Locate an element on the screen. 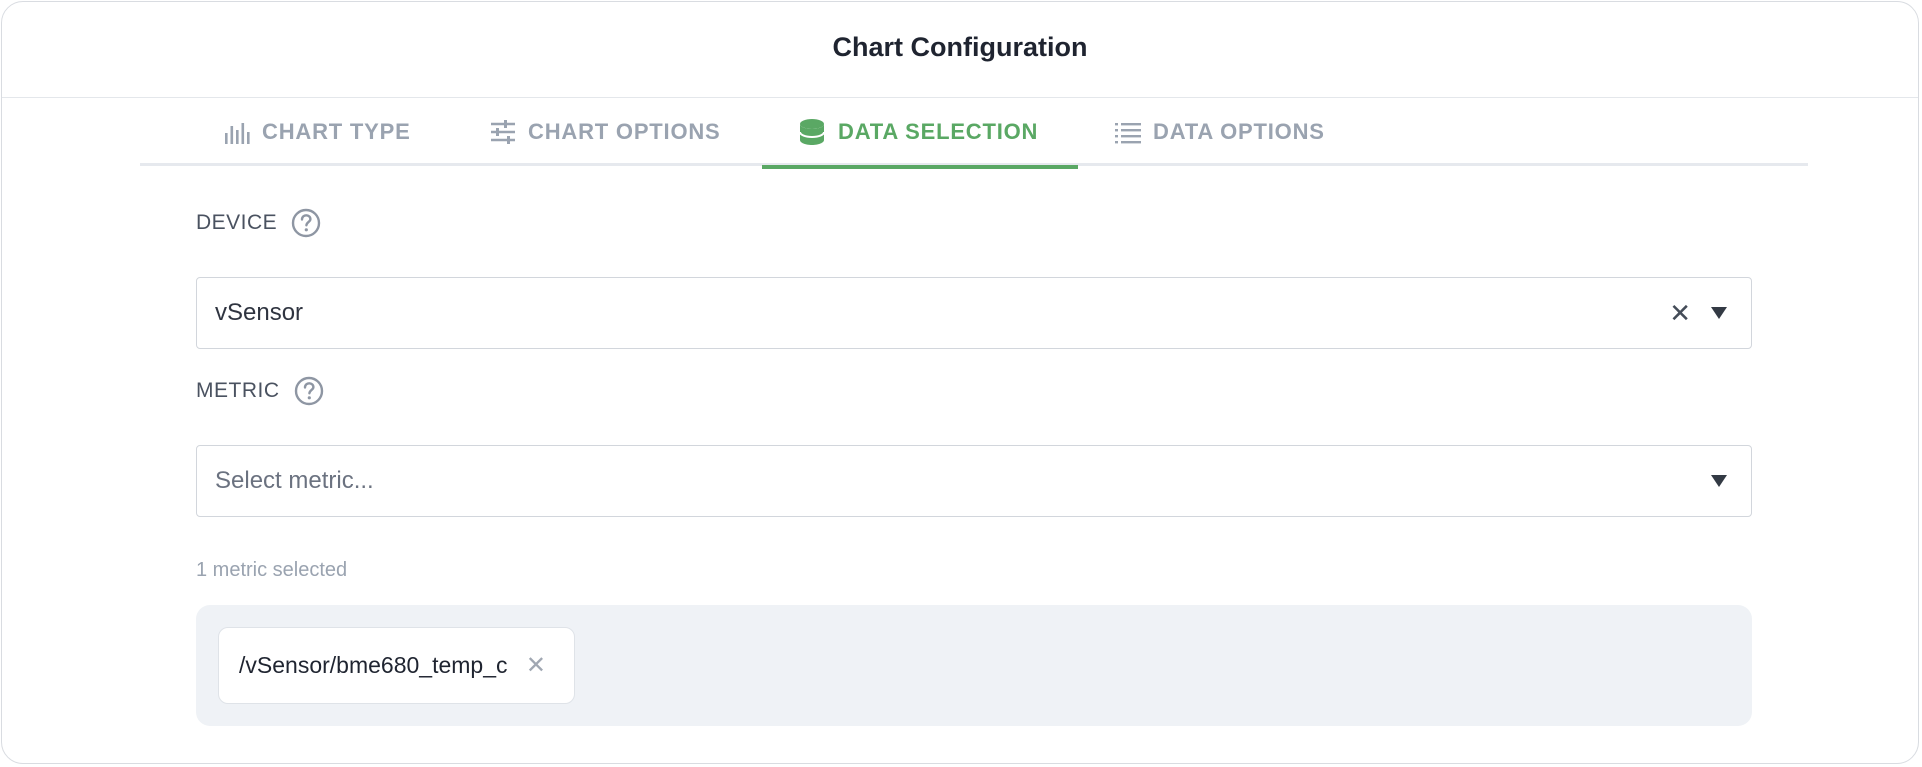  device-label: DEVICE is located at coordinates (258, 223).